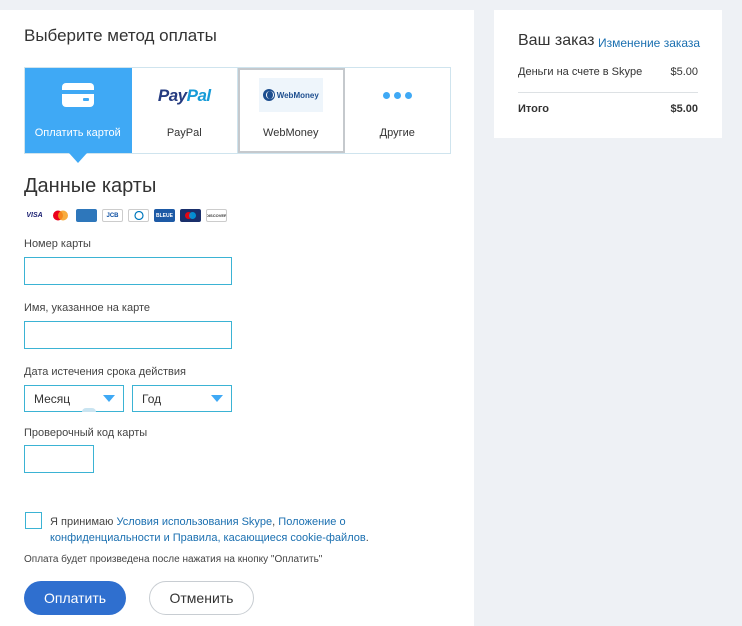 The image size is (742, 626). I want to click on maestro-logo, so click(190, 215).